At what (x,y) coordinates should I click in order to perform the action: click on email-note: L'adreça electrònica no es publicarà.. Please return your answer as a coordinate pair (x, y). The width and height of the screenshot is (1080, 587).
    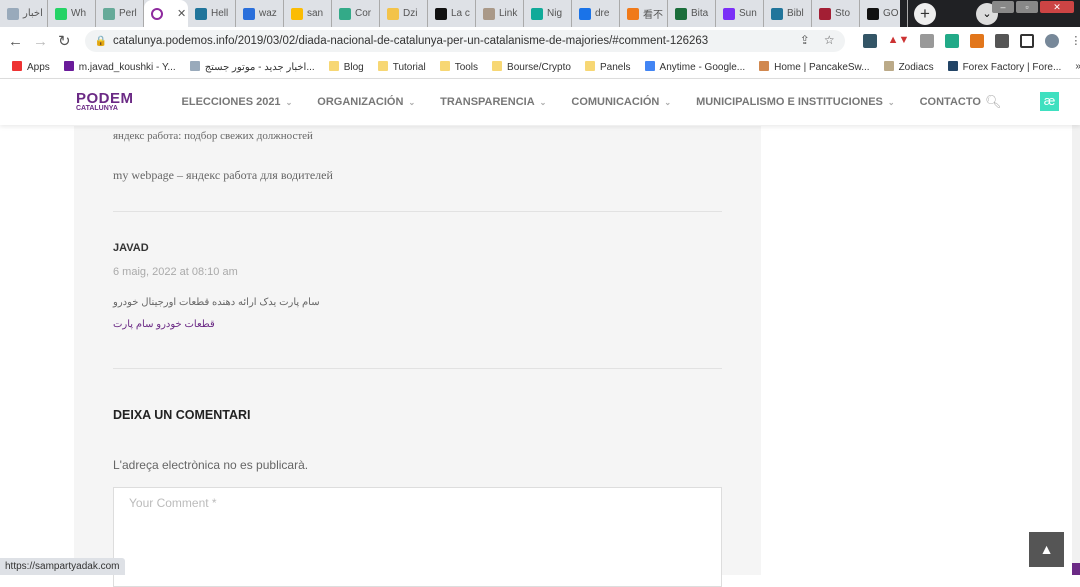
    Looking at the image, I should click on (211, 465).